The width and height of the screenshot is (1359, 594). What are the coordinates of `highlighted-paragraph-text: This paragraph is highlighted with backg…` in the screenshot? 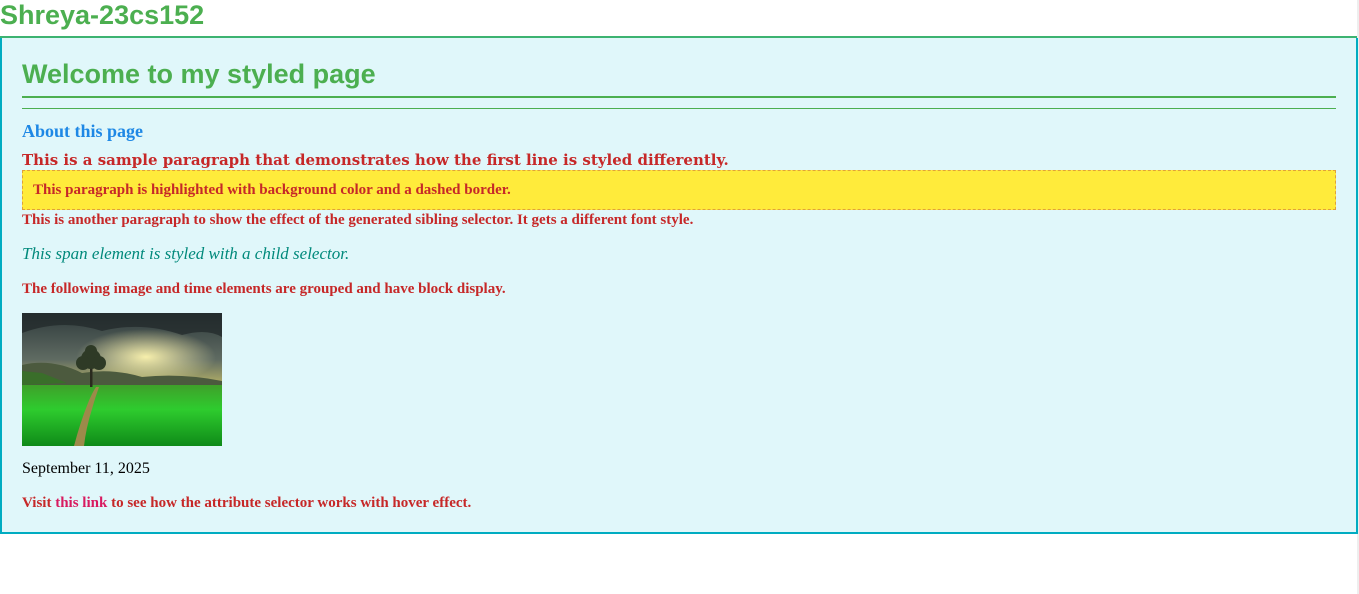 It's located at (272, 190).